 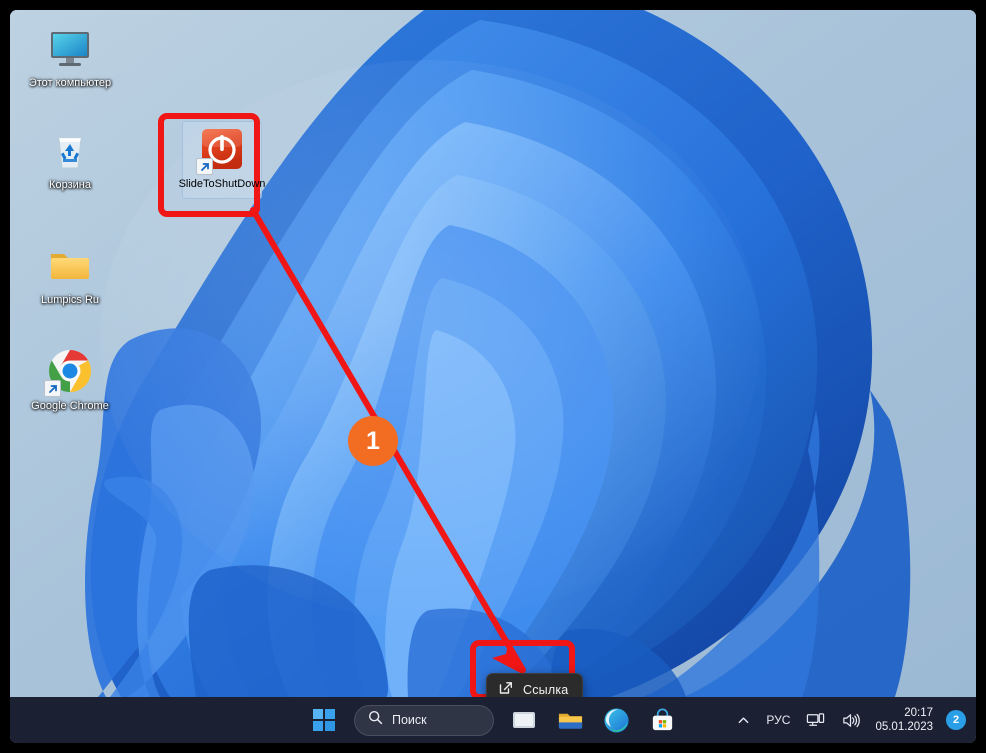 What do you see at coordinates (70, 48) in the screenshot?
I see `monitor-icon` at bounding box center [70, 48].